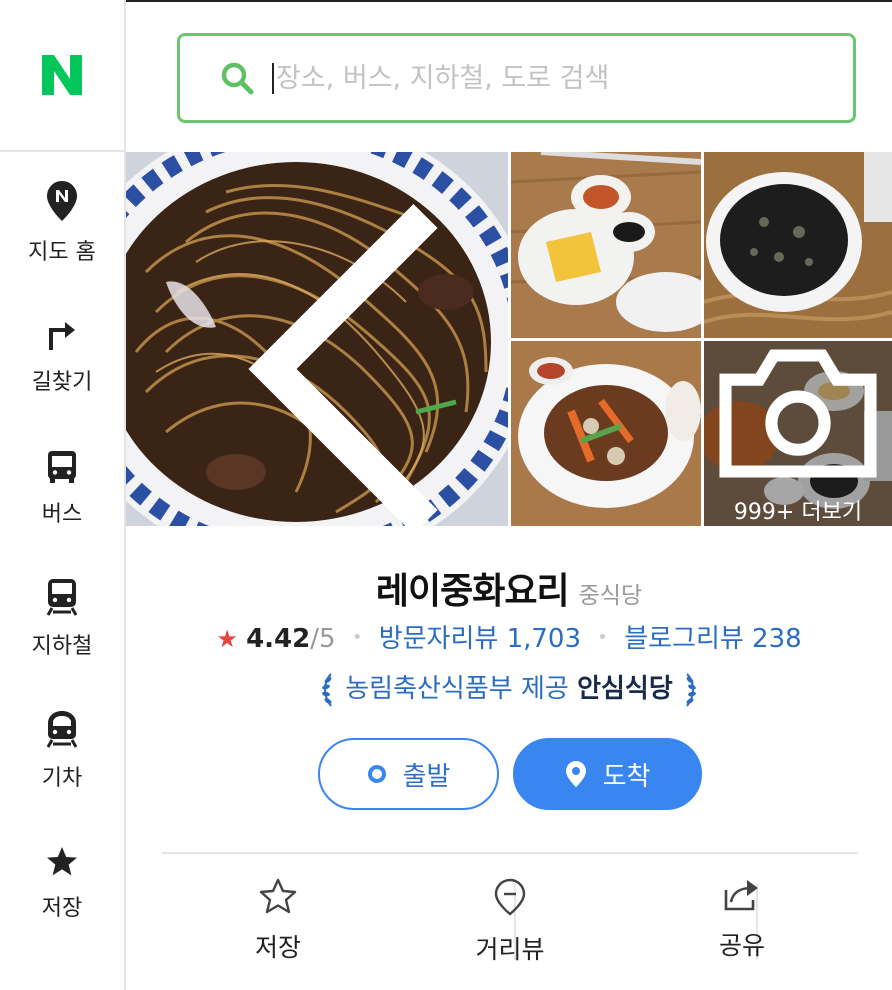 This screenshot has height=990, width=892. What do you see at coordinates (426, 776) in the screenshot?
I see `start-button-label: 출발` at bounding box center [426, 776].